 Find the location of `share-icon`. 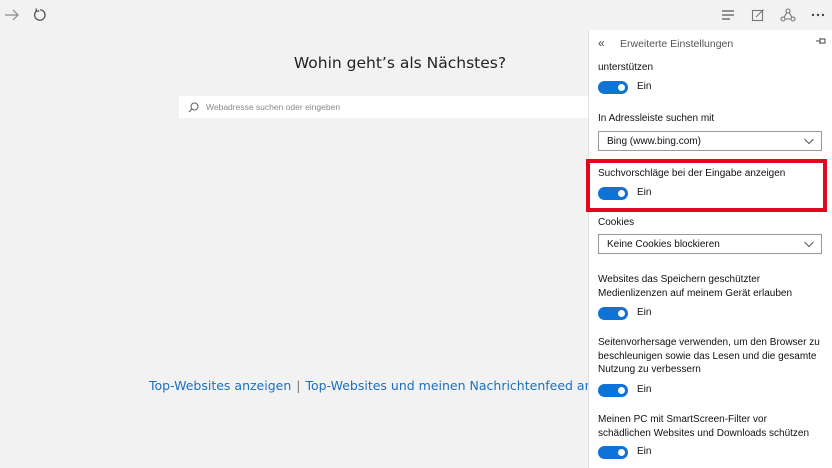

share-icon is located at coordinates (788, 15).